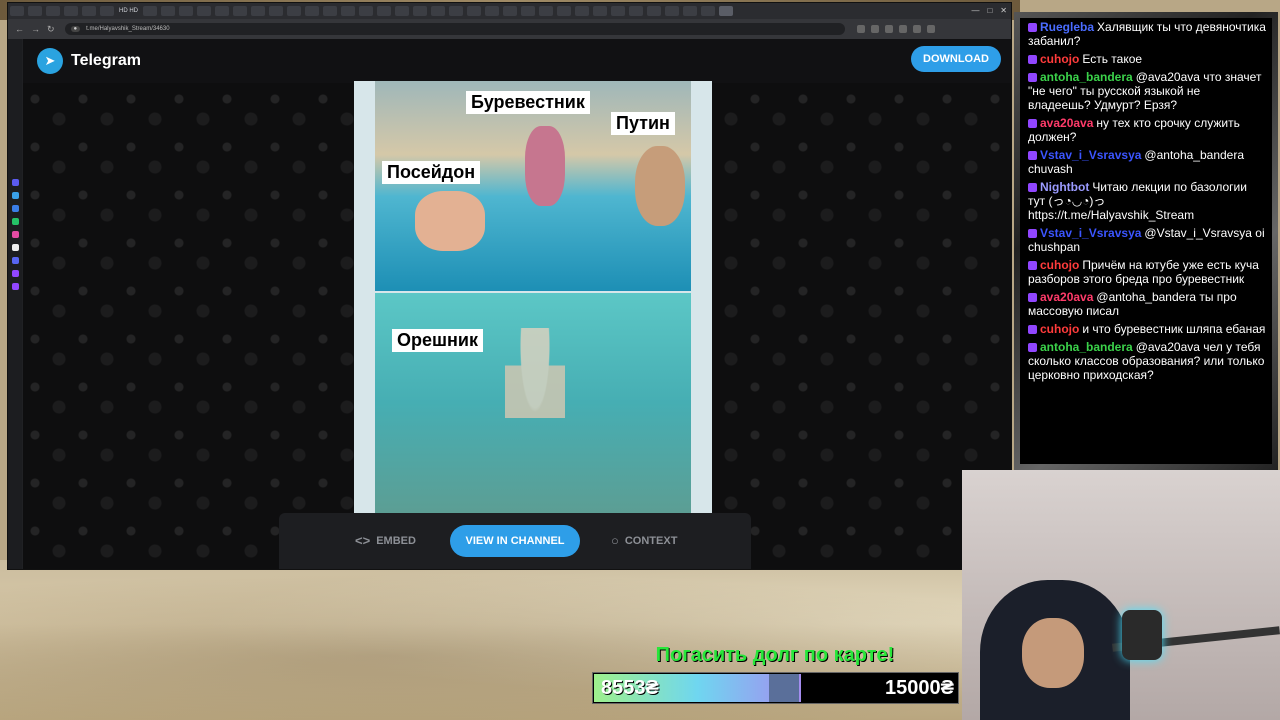  Describe the element at coordinates (517, 61) in the screenshot. I see `telegram-header: ➤ Telegram DOWNLOAD` at that location.